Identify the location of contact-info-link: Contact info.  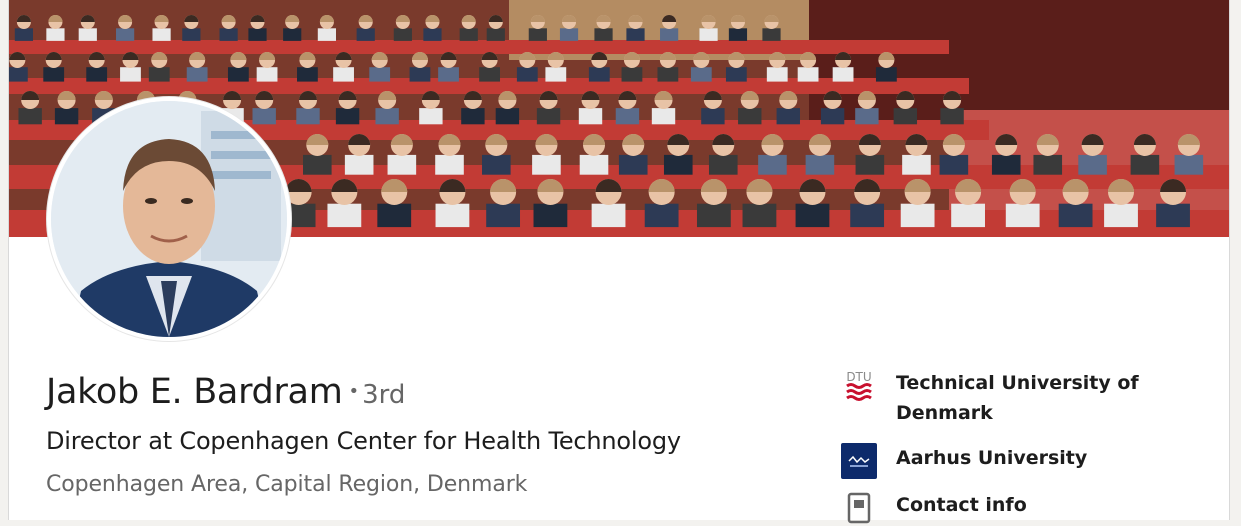
(993, 508).